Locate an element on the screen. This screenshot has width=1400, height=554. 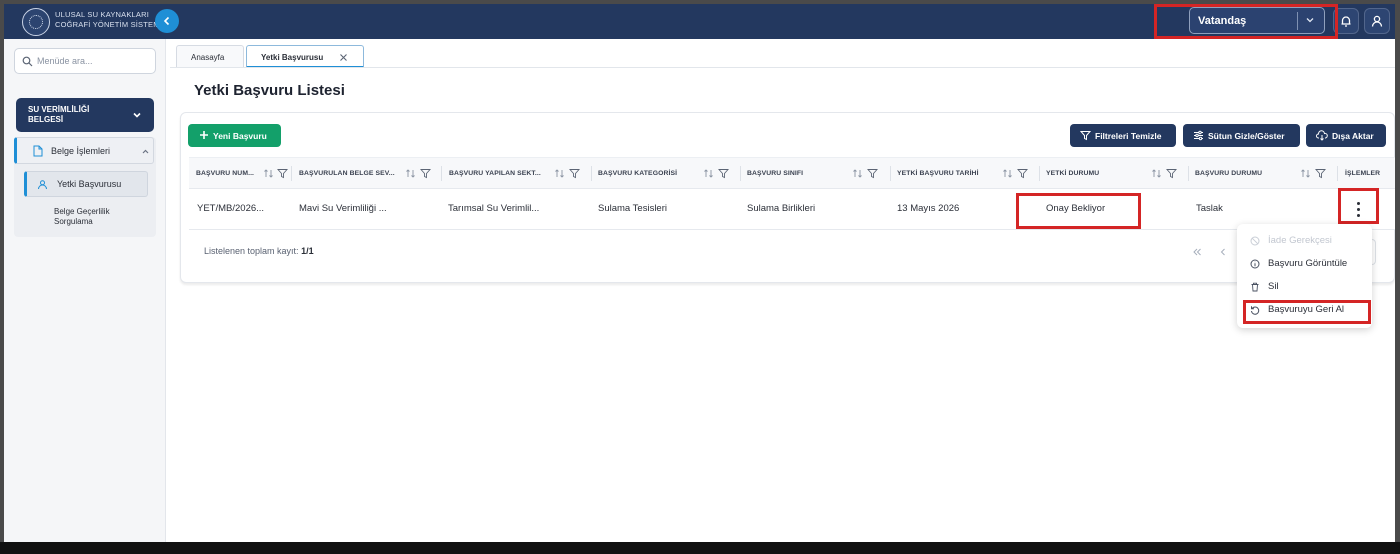
bell-icon is located at coordinates (1346, 21).